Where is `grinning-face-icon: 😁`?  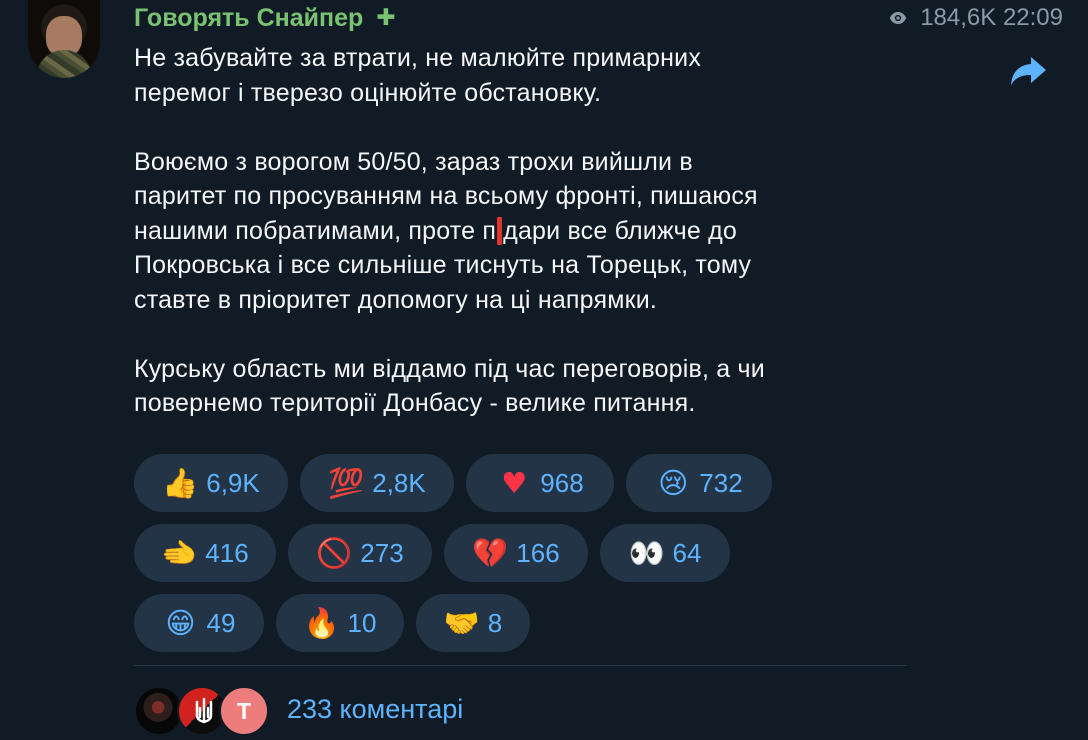 grinning-face-icon: 😁 is located at coordinates (180, 622).